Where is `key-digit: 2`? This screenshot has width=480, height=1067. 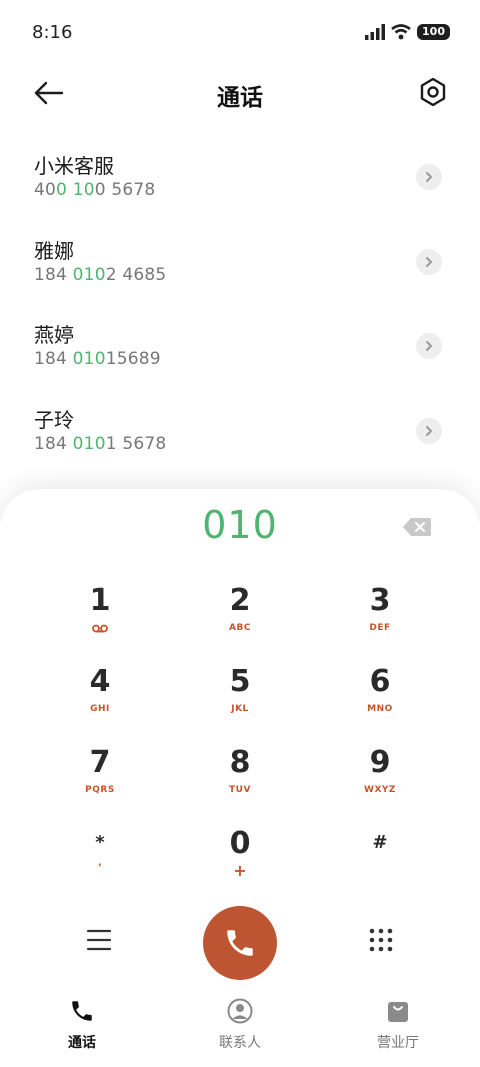 key-digit: 2 is located at coordinates (240, 600).